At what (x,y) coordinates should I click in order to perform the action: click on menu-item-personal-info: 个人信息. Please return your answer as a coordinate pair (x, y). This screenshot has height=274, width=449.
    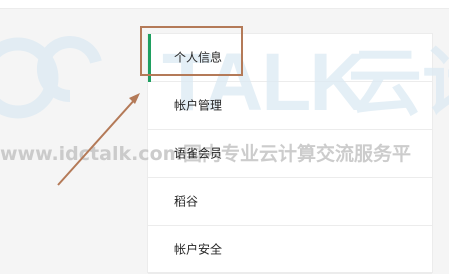
    Looking at the image, I should click on (290, 58).